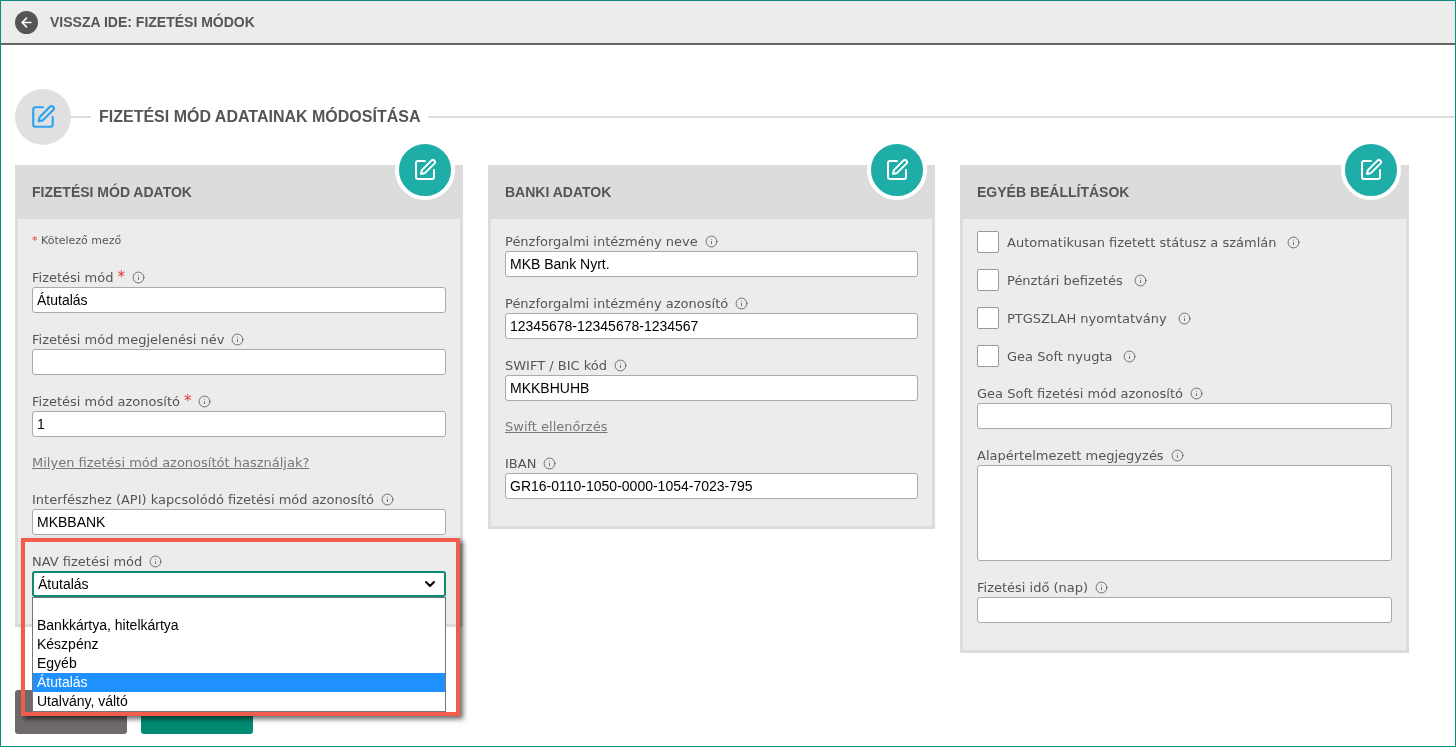 The width and height of the screenshot is (1456, 747). What do you see at coordinates (1184, 513) in the screenshot?
I see `textarea-field` at bounding box center [1184, 513].